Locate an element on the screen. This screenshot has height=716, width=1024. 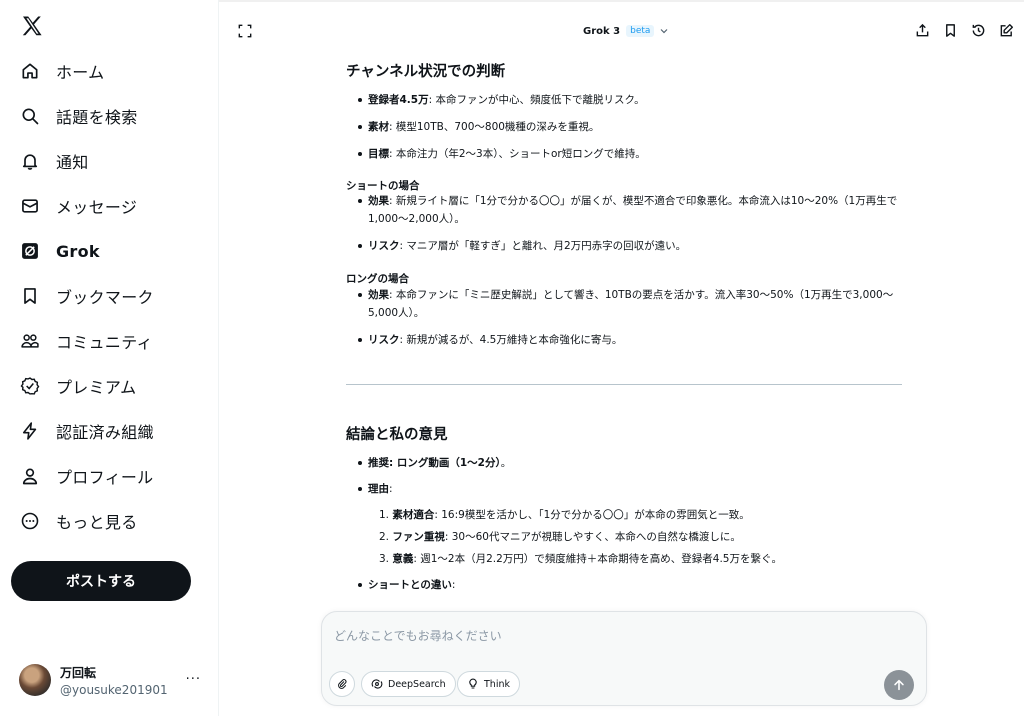
think-button: Think is located at coordinates (488, 684).